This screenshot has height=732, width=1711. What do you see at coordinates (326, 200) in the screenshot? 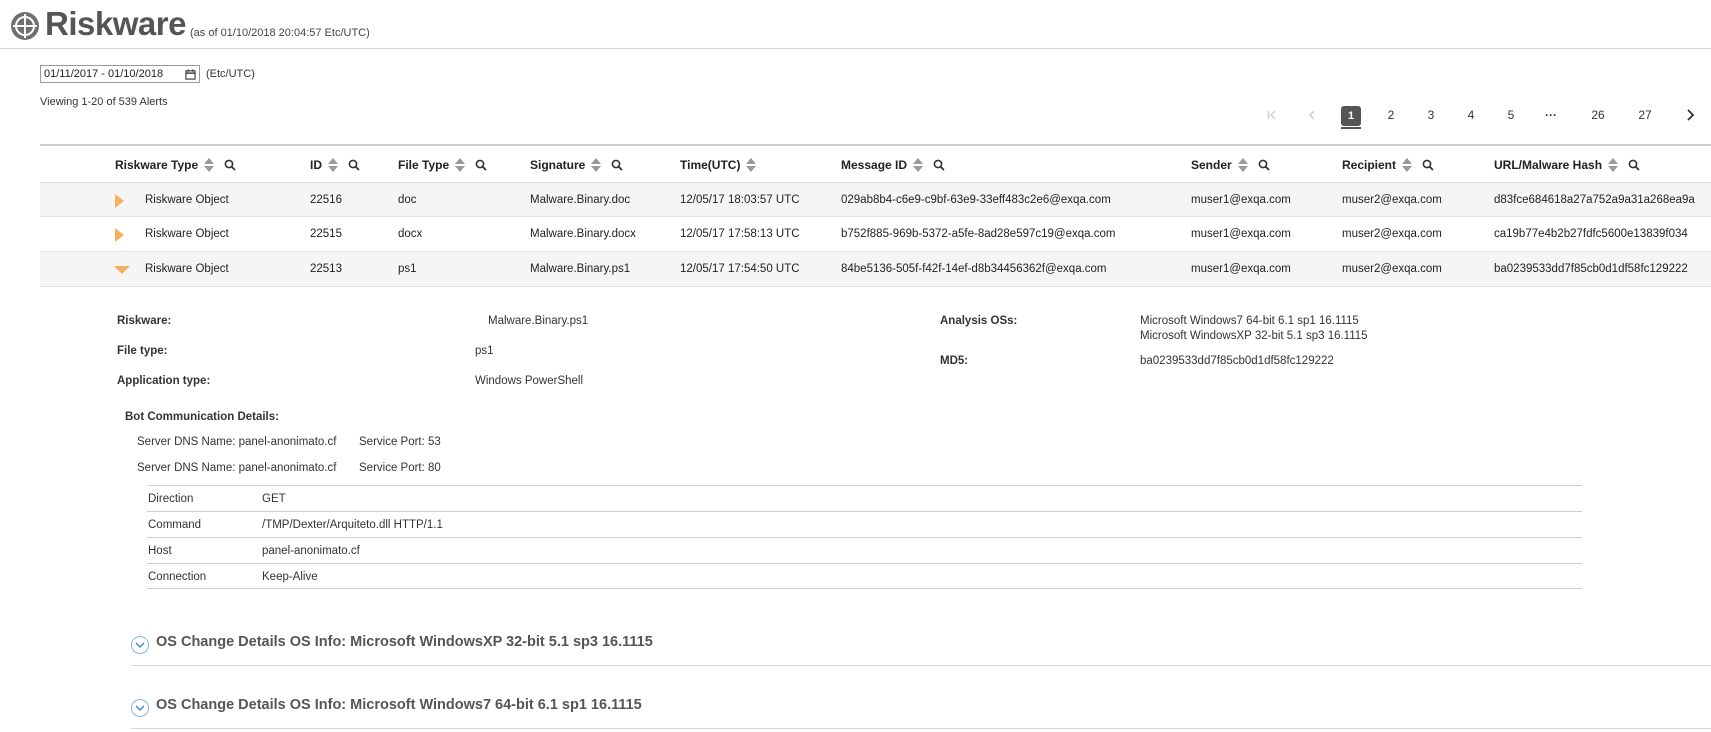
I see `cell-id: 22516` at bounding box center [326, 200].